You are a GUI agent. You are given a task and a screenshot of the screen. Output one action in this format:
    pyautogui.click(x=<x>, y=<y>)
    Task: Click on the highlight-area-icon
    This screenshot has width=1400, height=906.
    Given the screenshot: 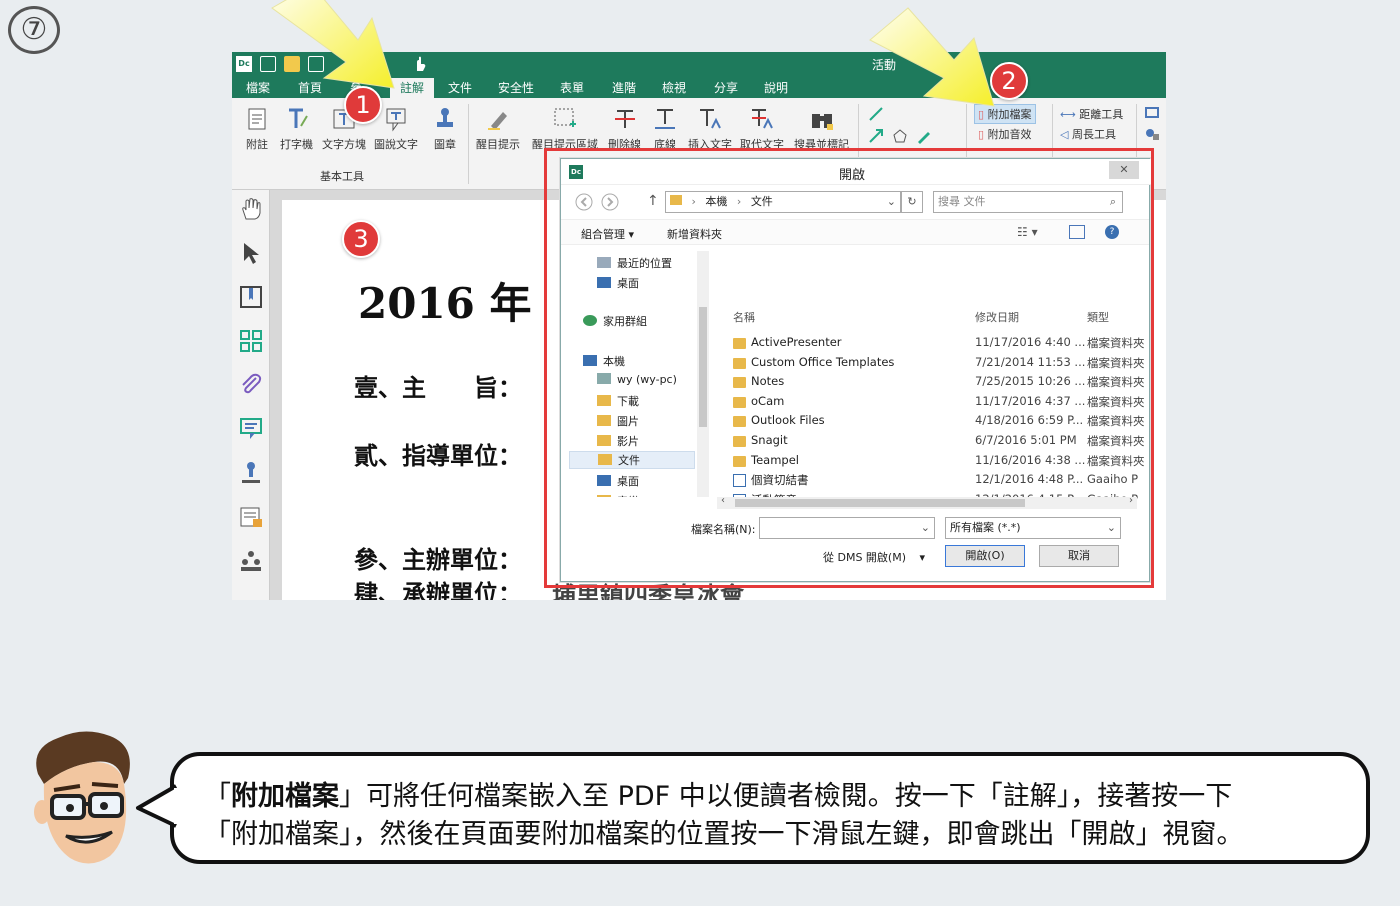 What is the action you would take?
    pyautogui.click(x=565, y=117)
    